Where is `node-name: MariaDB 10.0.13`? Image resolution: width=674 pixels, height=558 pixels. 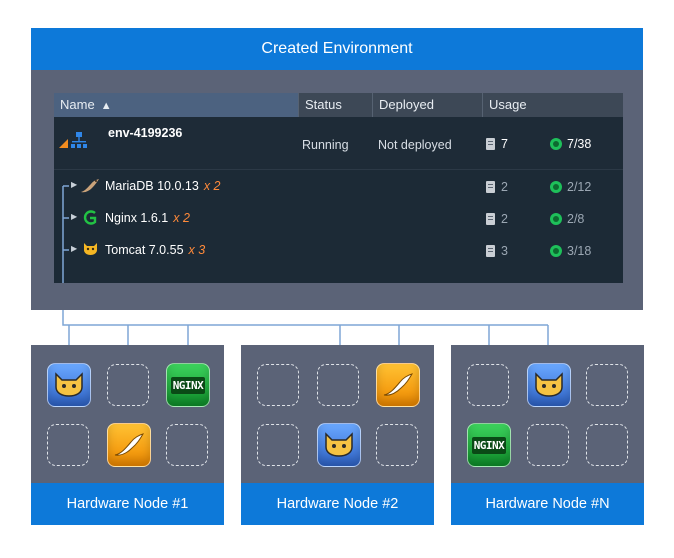 node-name: MariaDB 10.0.13 is located at coordinates (152, 186).